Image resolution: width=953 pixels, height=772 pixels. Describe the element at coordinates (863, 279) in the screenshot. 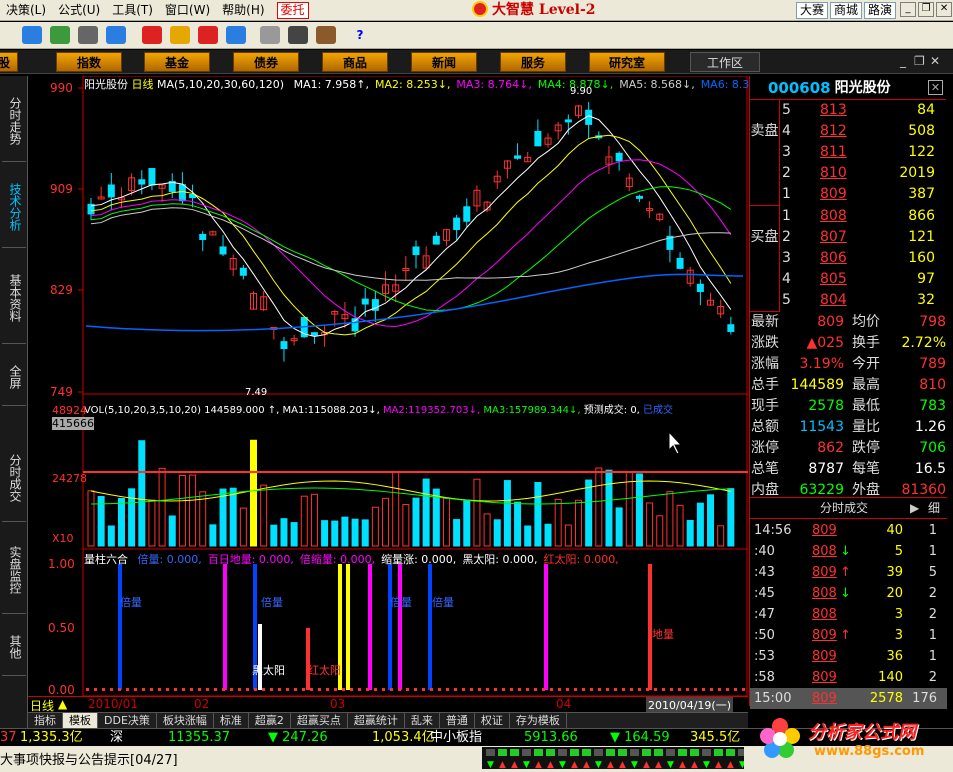

I see `bid-row: 4 805 97` at that location.